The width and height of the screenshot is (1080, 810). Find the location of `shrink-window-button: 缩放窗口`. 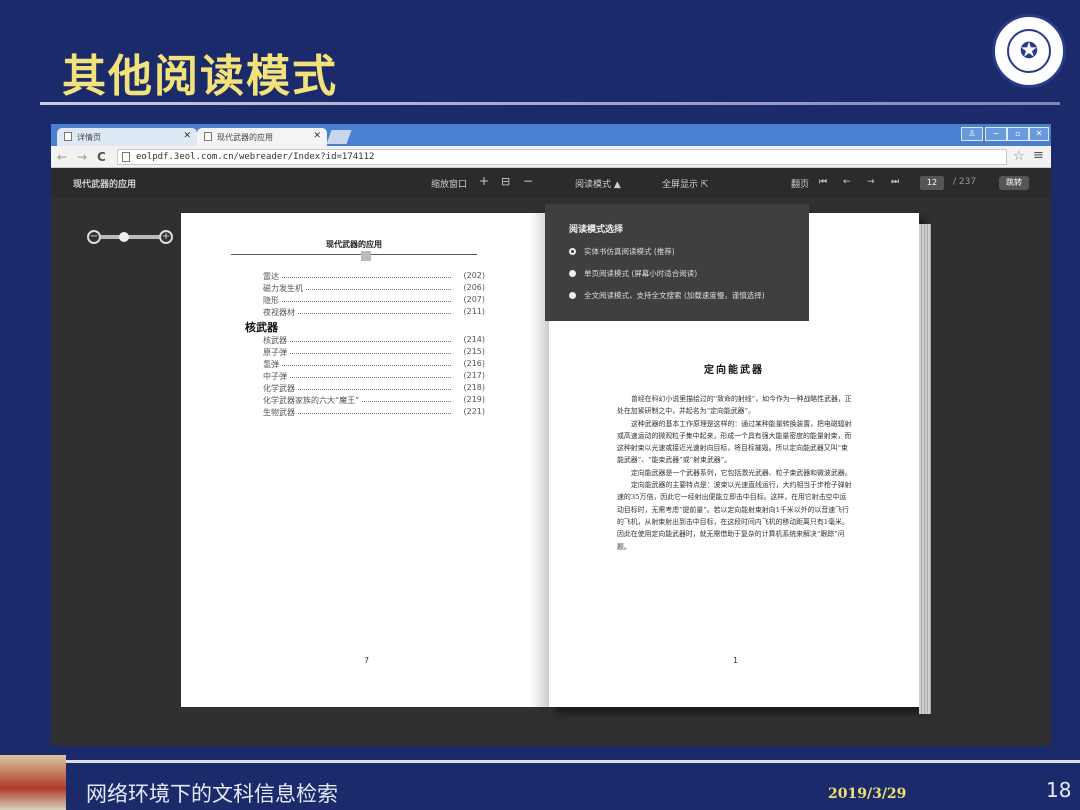

shrink-window-button: 缩放窗口 is located at coordinates (449, 183).